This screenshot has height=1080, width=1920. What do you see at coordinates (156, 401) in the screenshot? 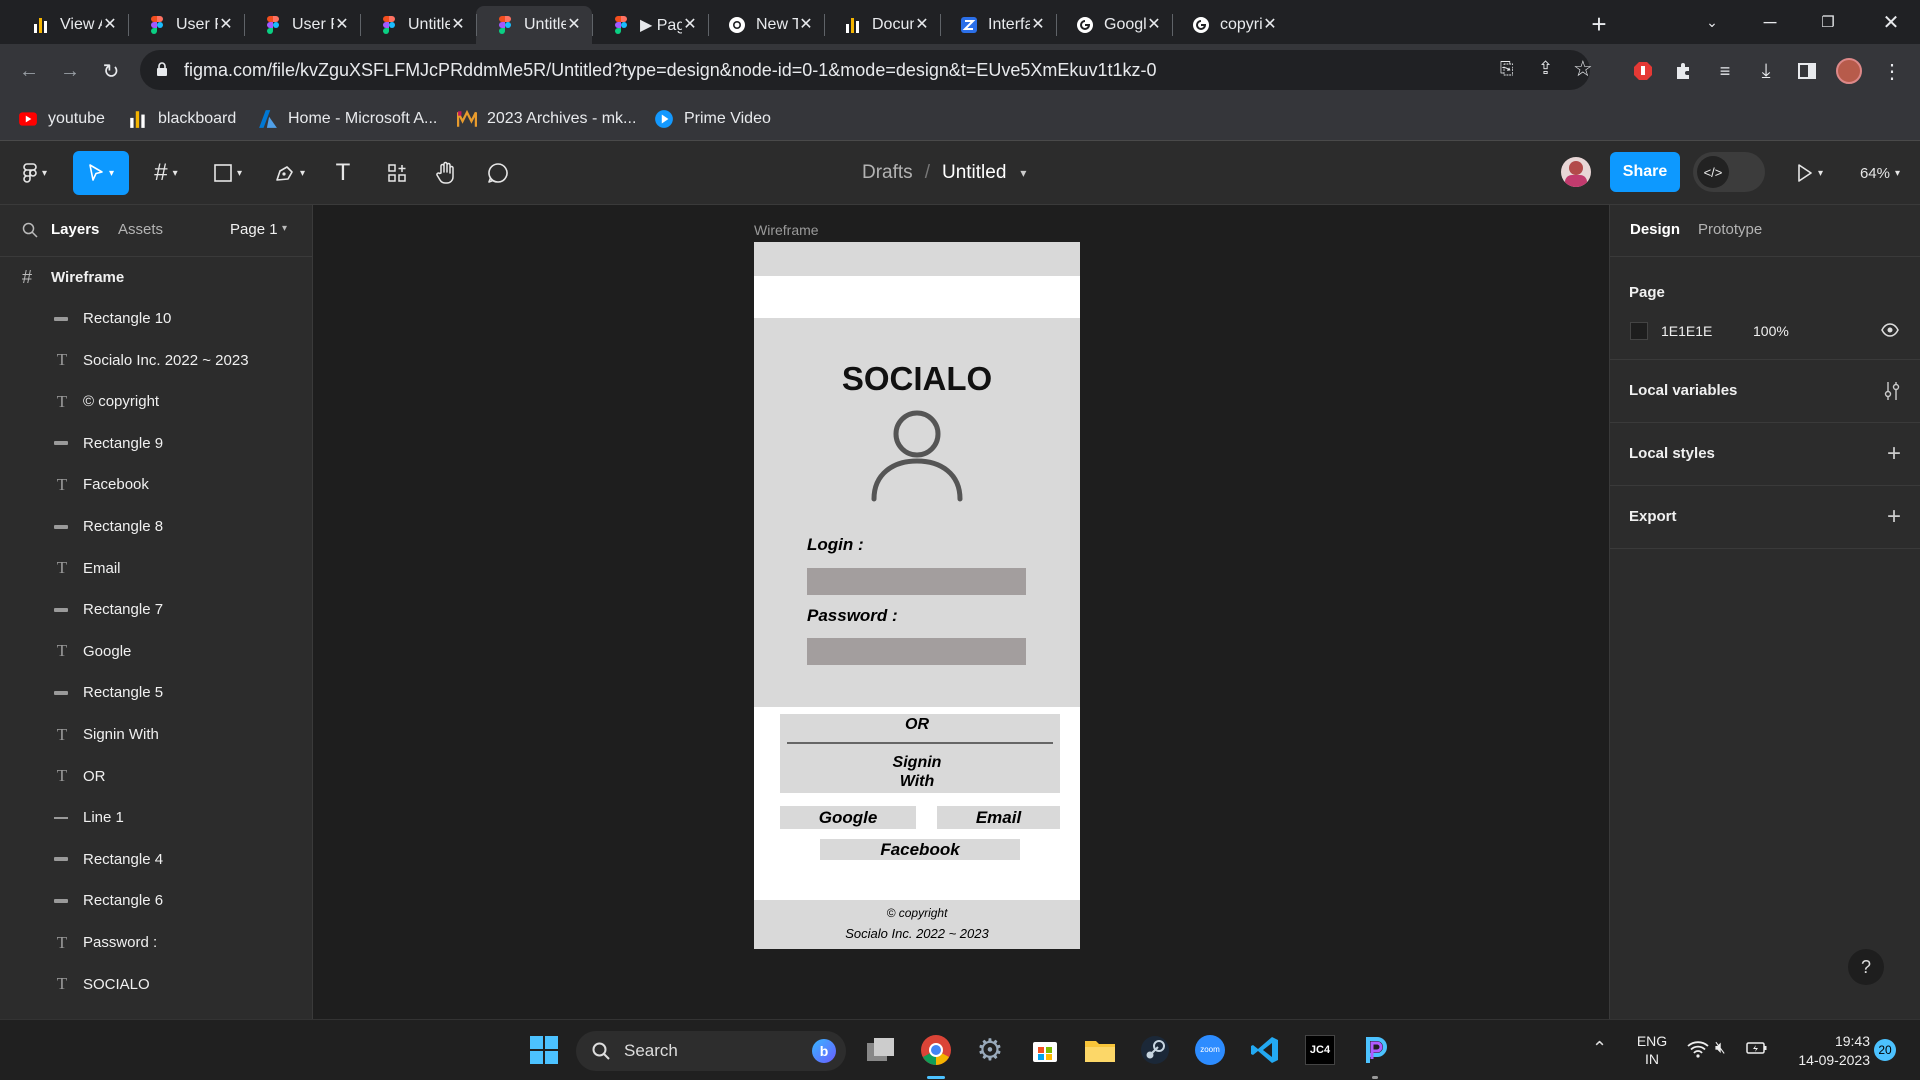
I see `layer-row: T © copyright` at bounding box center [156, 401].